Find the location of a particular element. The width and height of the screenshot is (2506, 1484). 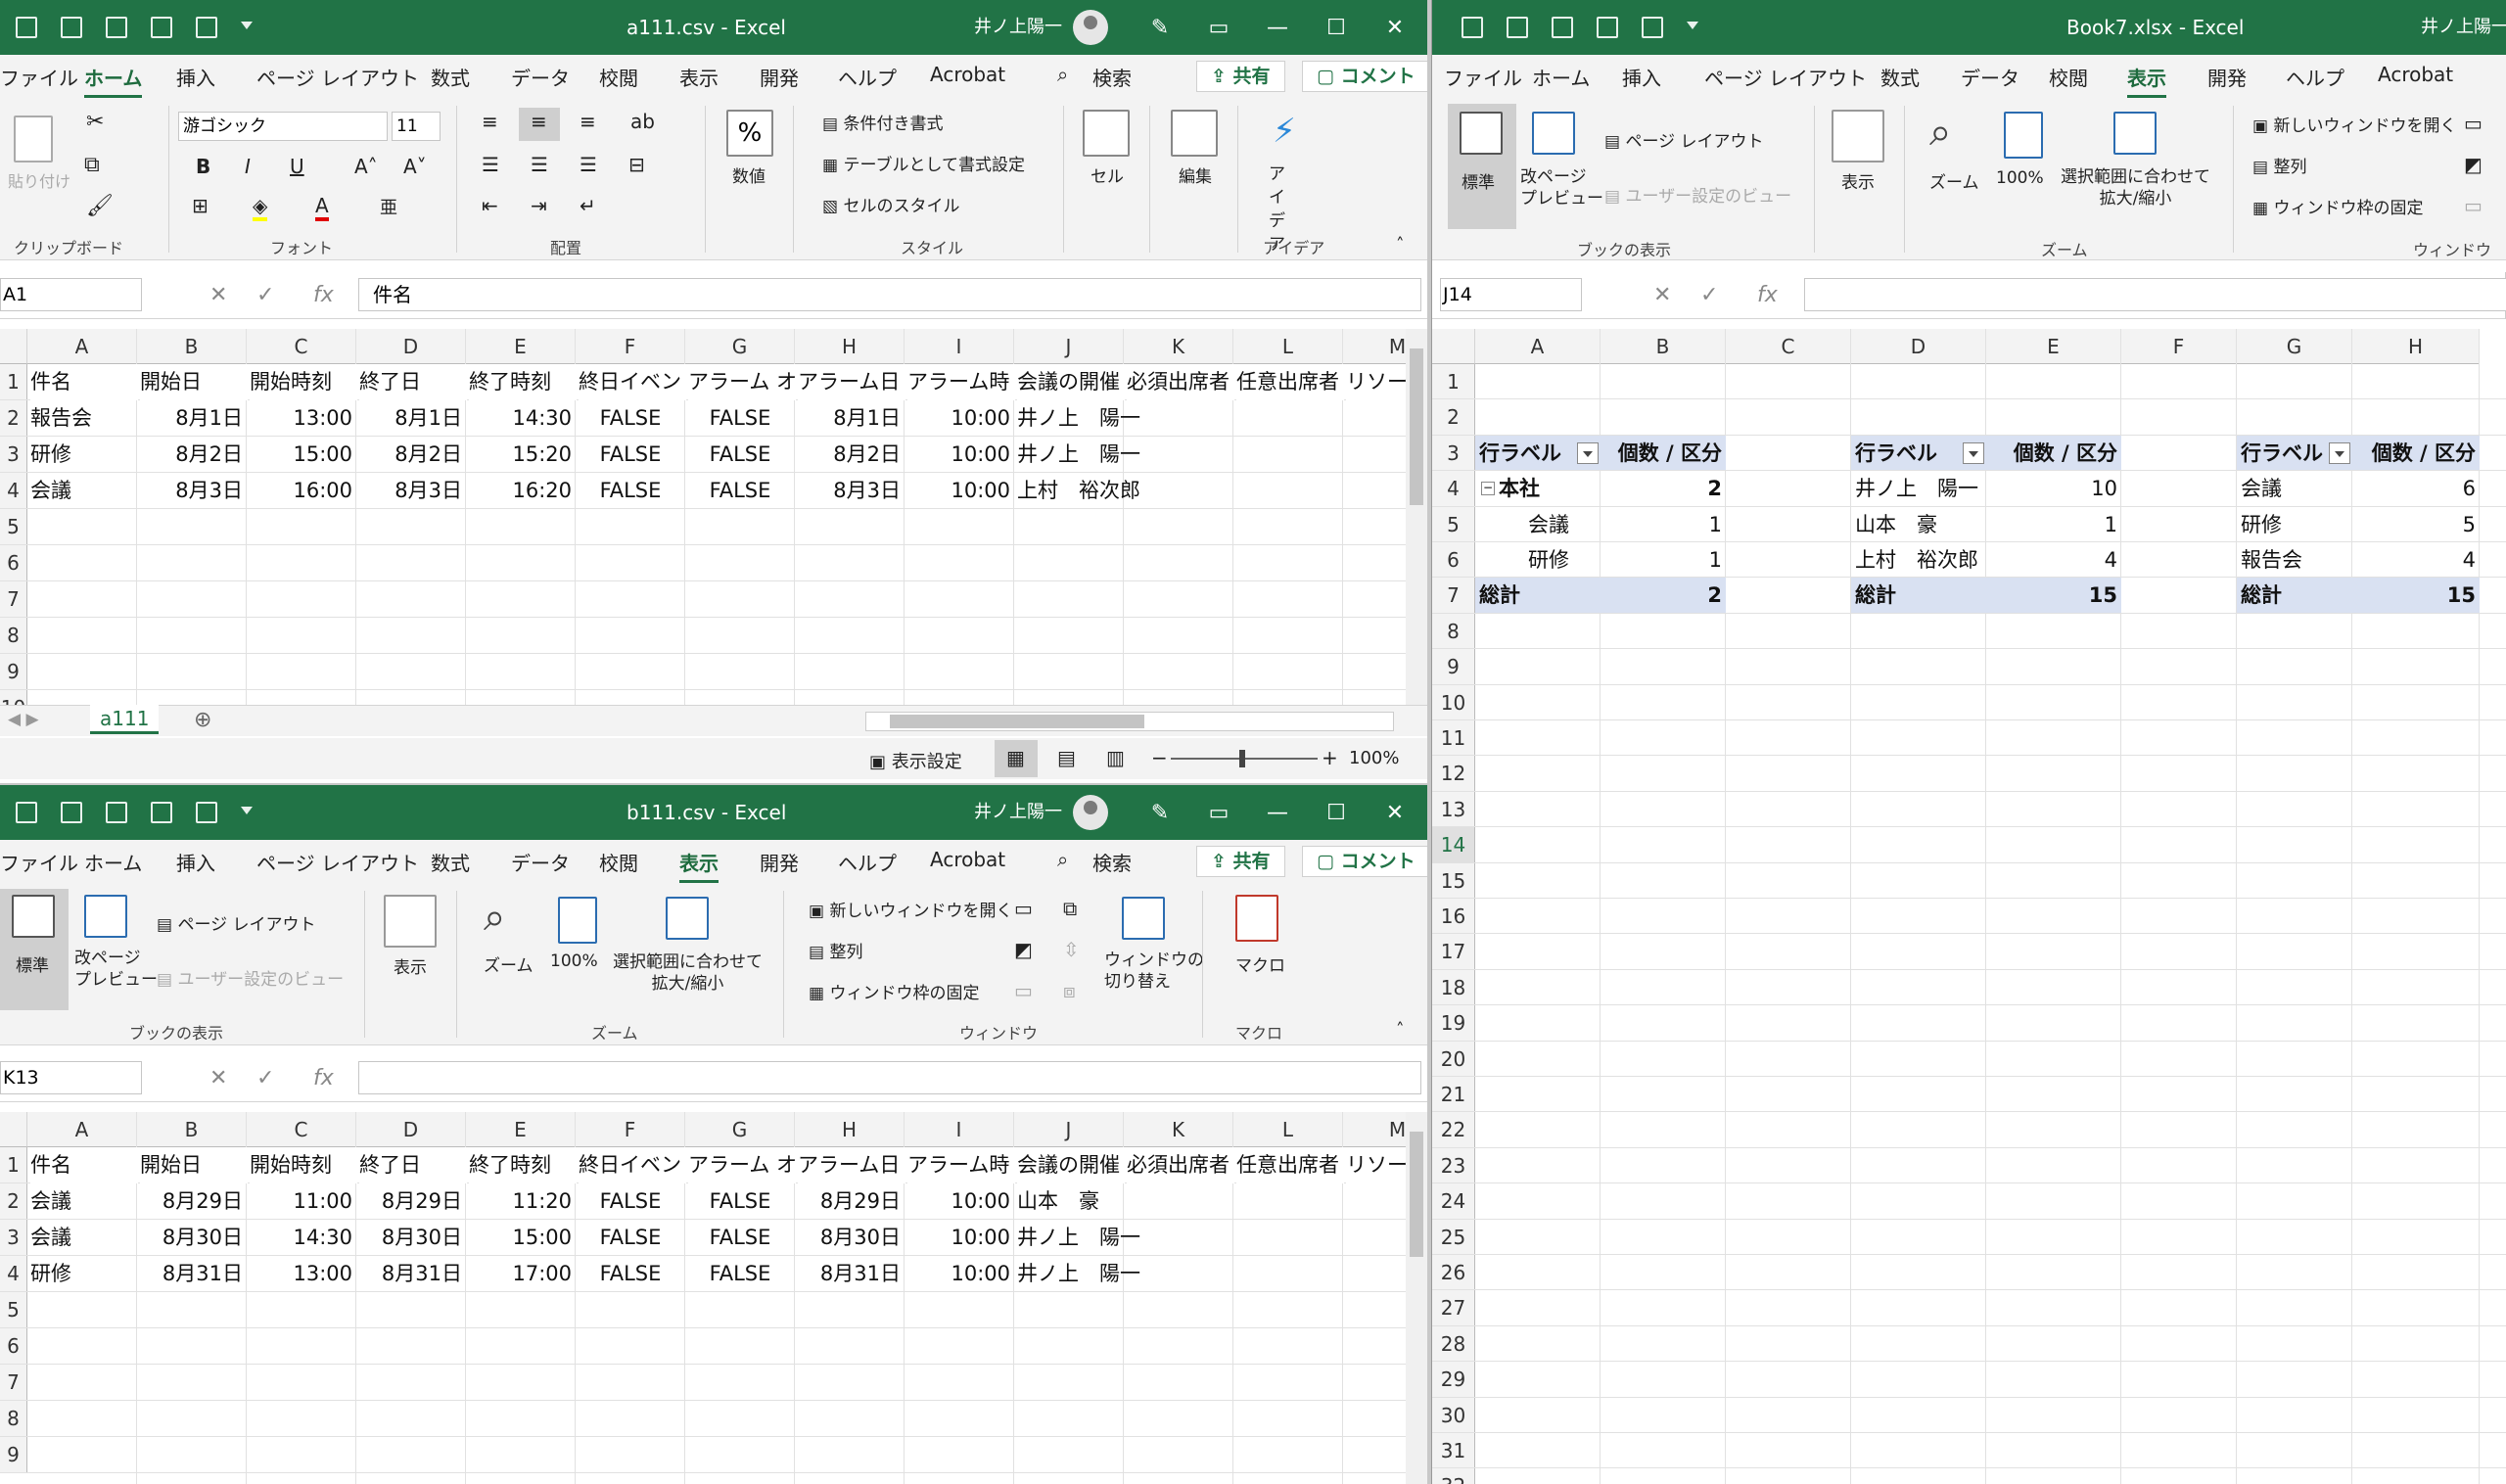

row-header: 28 is located at coordinates (1453, 1344).